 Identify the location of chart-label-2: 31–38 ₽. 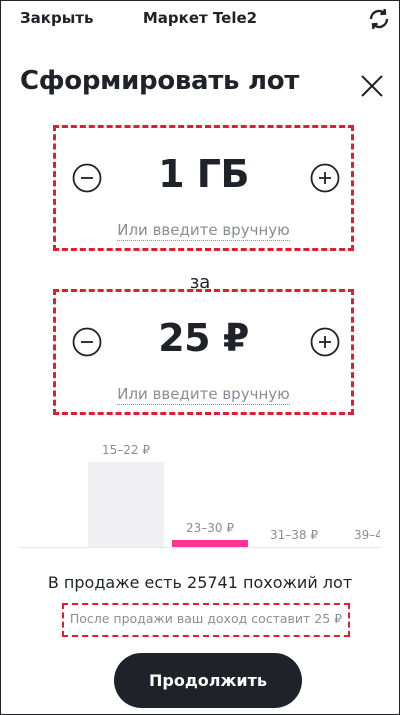
(294, 535).